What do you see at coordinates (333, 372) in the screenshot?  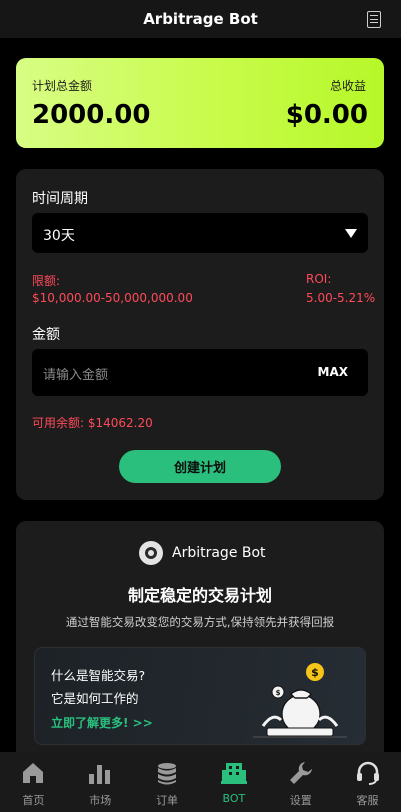 I see `max-button: MAX` at bounding box center [333, 372].